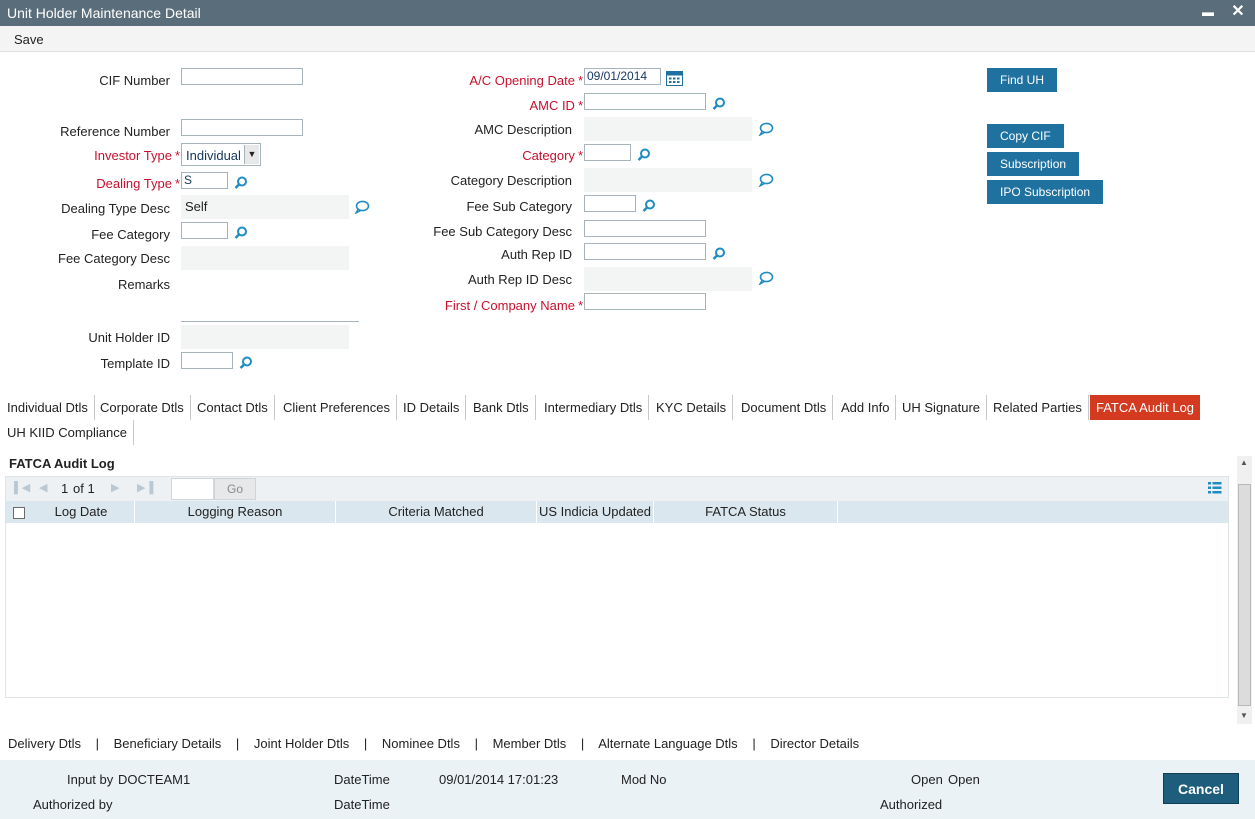  Describe the element at coordinates (692, 407) in the screenshot. I see `tab-kyc-details: KYC Details` at that location.